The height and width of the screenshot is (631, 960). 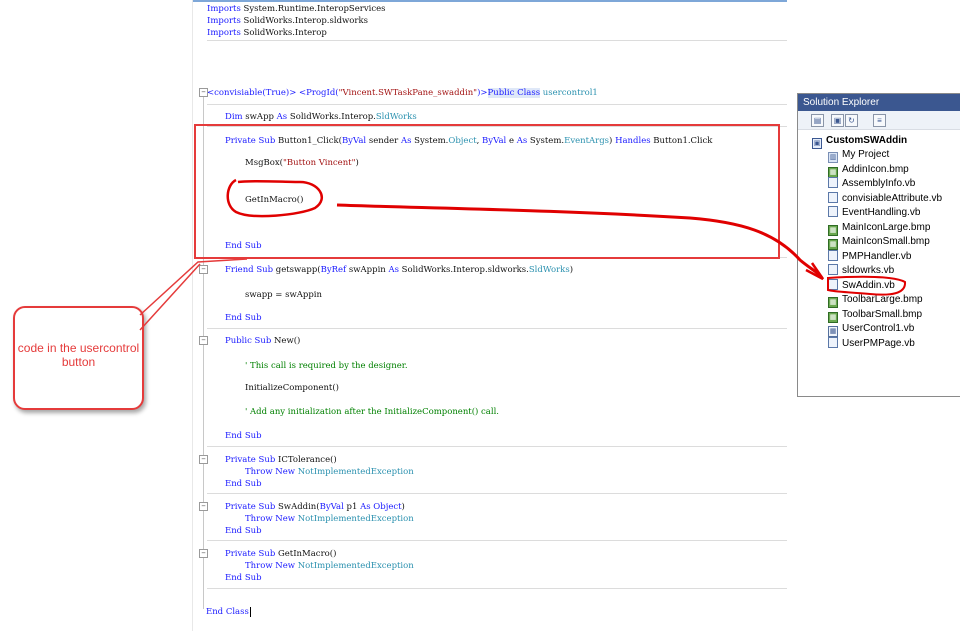 I want to click on hand-drawn-circle, so click(x=274, y=198).